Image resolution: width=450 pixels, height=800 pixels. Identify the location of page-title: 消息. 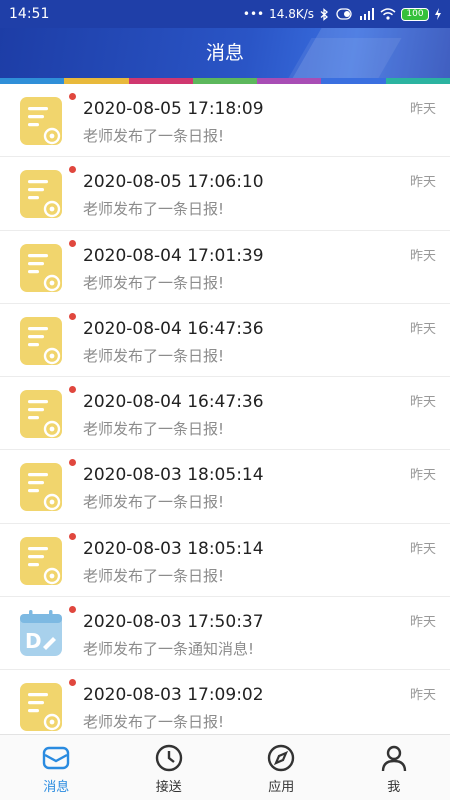
(224, 53).